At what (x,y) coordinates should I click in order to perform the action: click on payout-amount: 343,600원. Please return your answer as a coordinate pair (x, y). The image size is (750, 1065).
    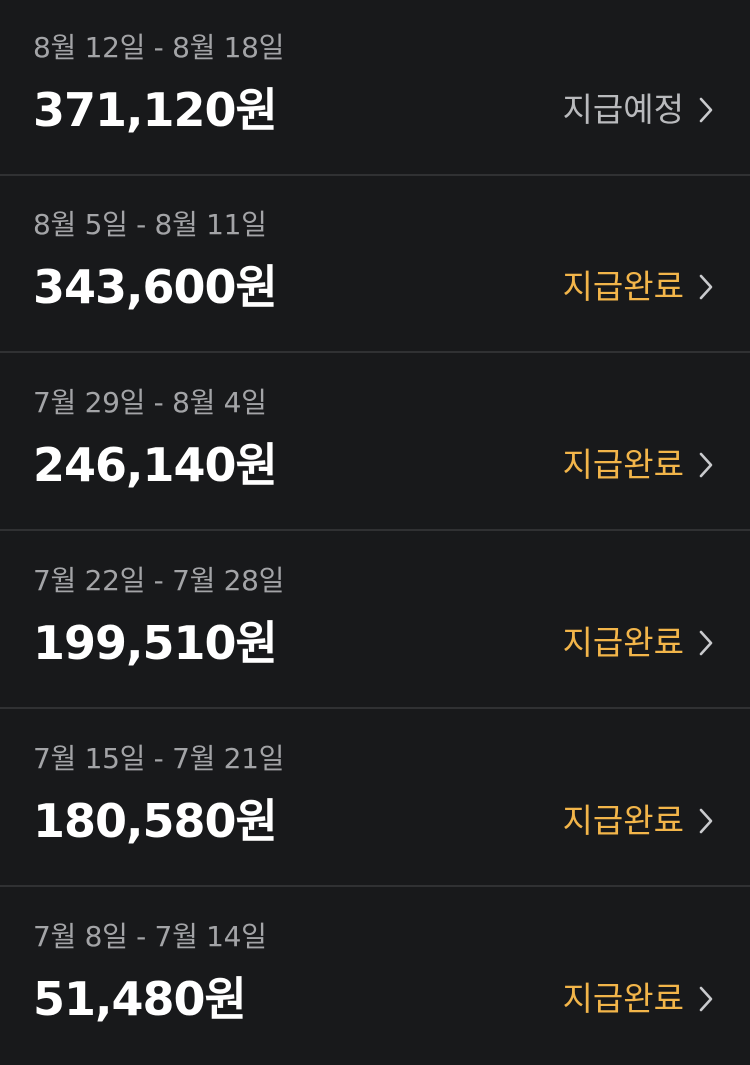
    Looking at the image, I should click on (155, 287).